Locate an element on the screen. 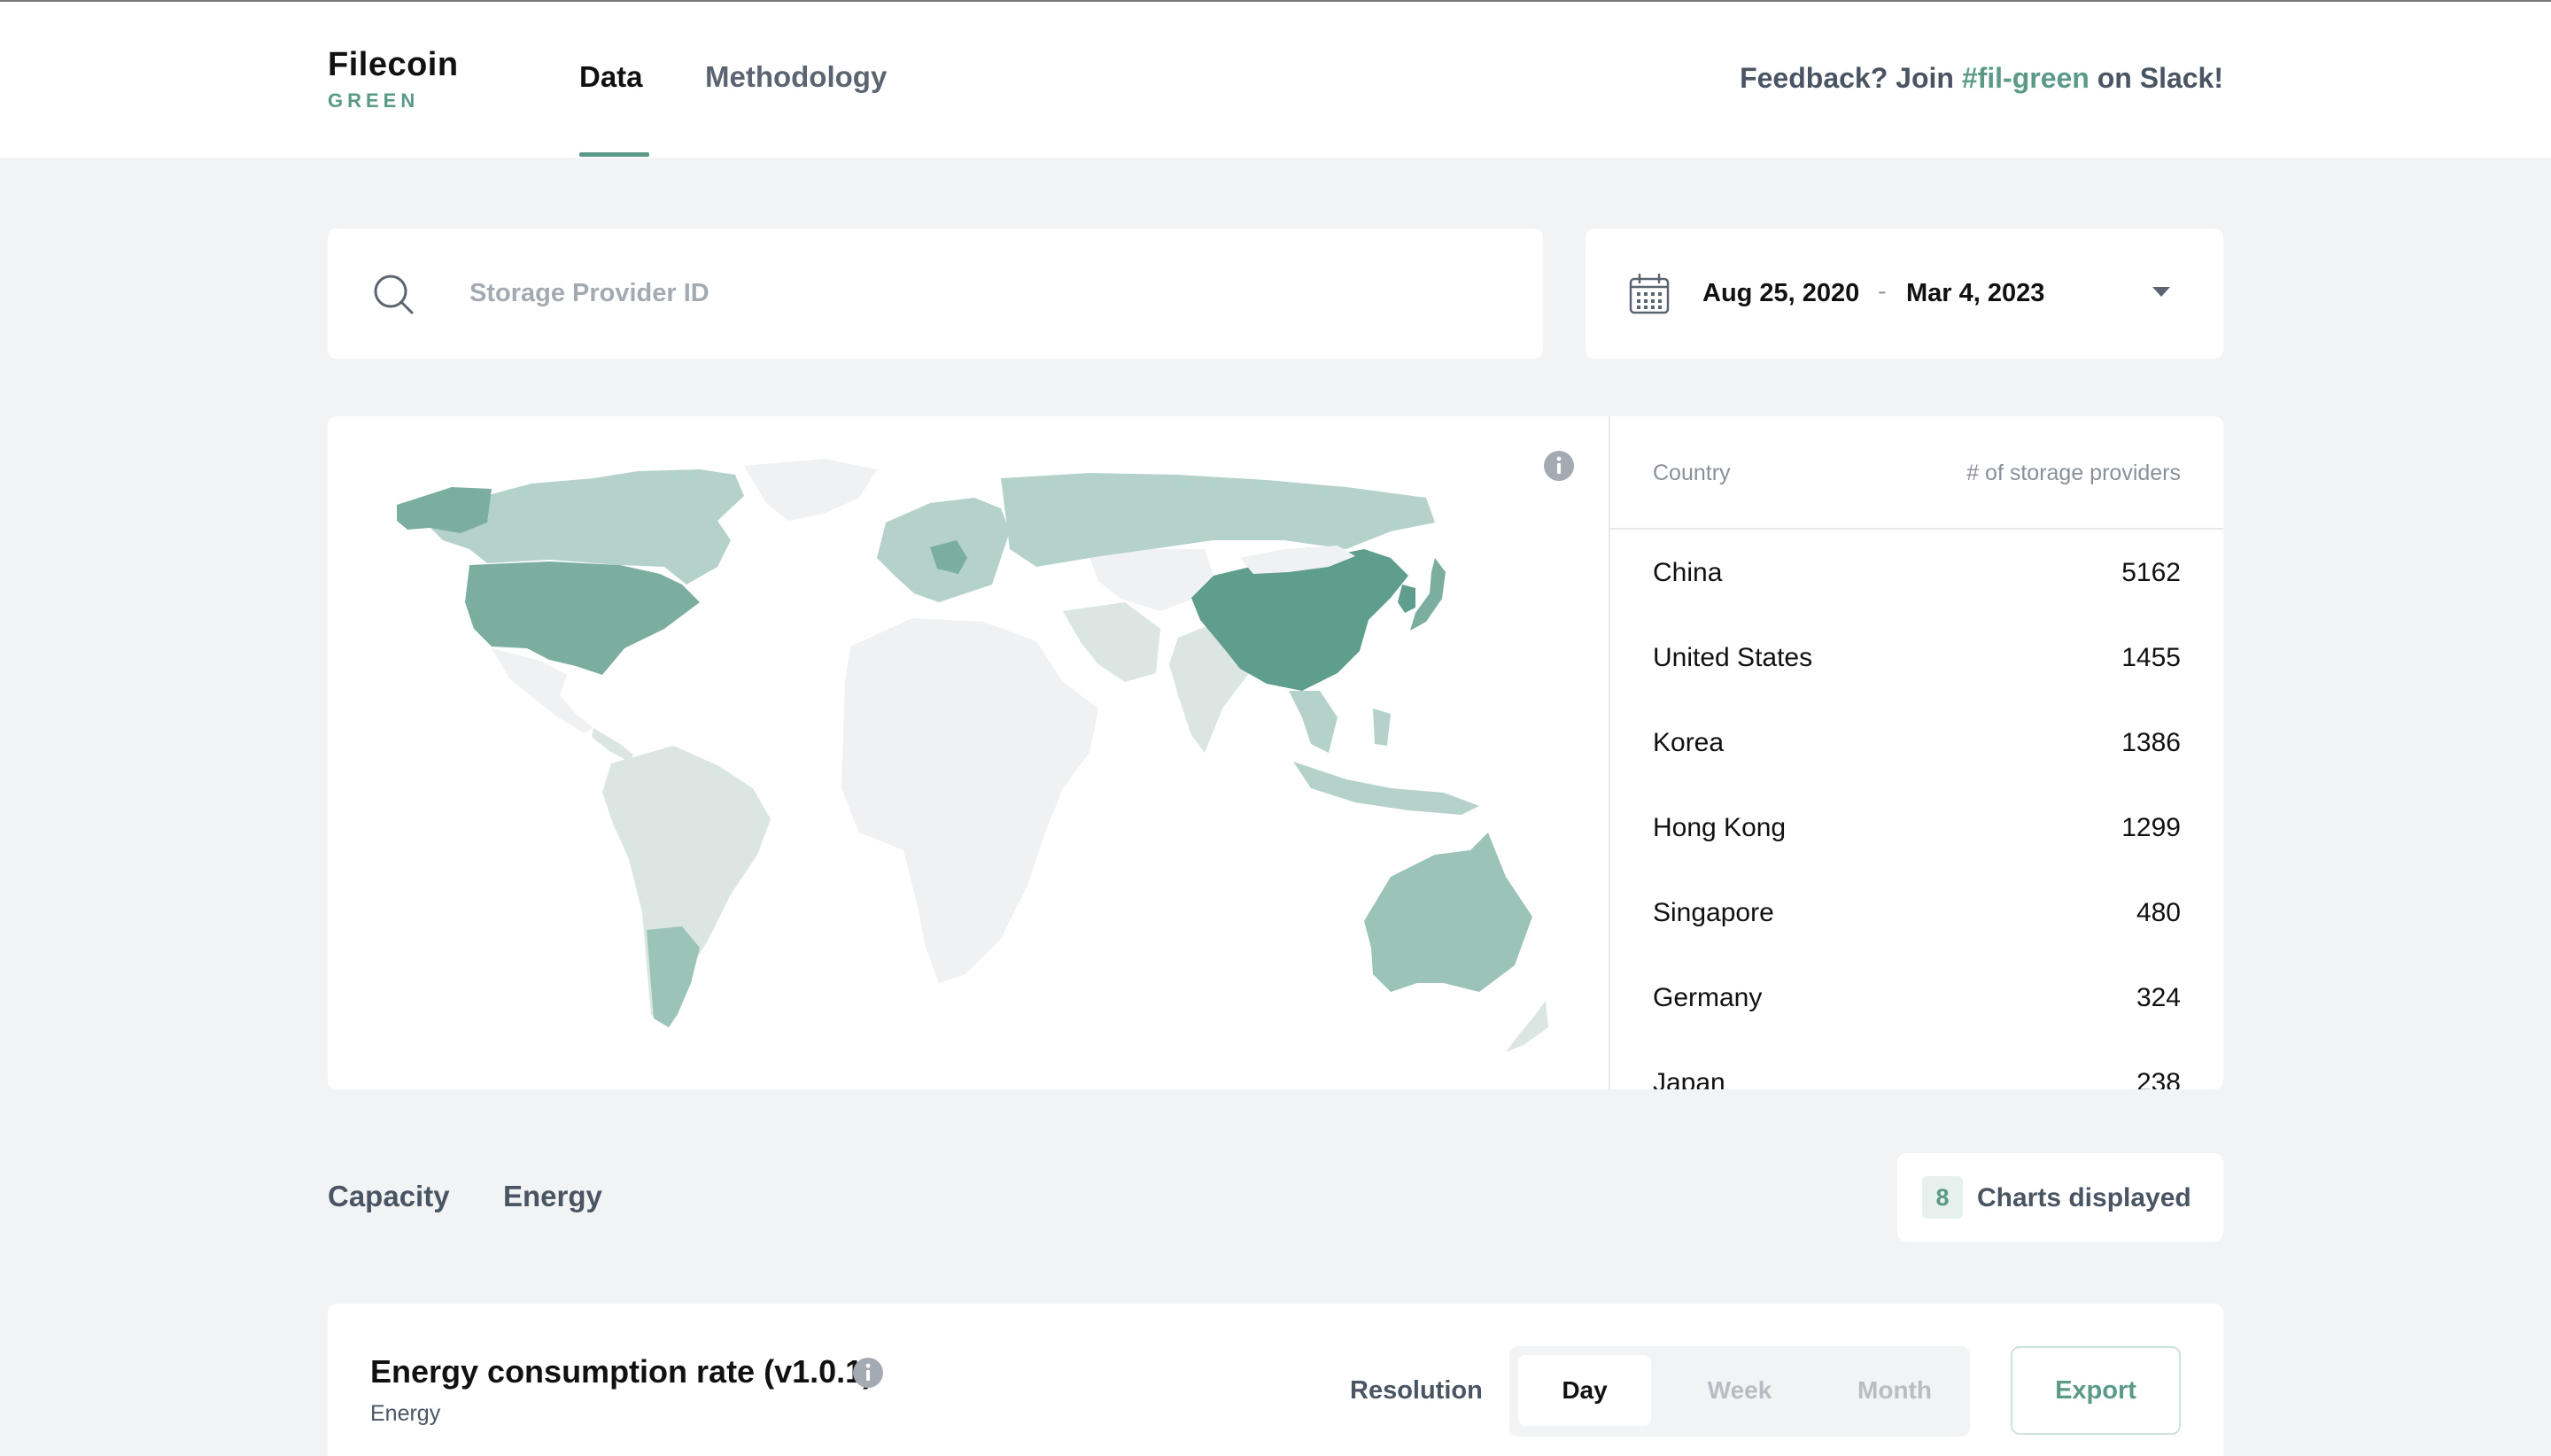 This screenshot has height=1456, width=2551. table-row: United States 1455 is located at coordinates (1916, 657).